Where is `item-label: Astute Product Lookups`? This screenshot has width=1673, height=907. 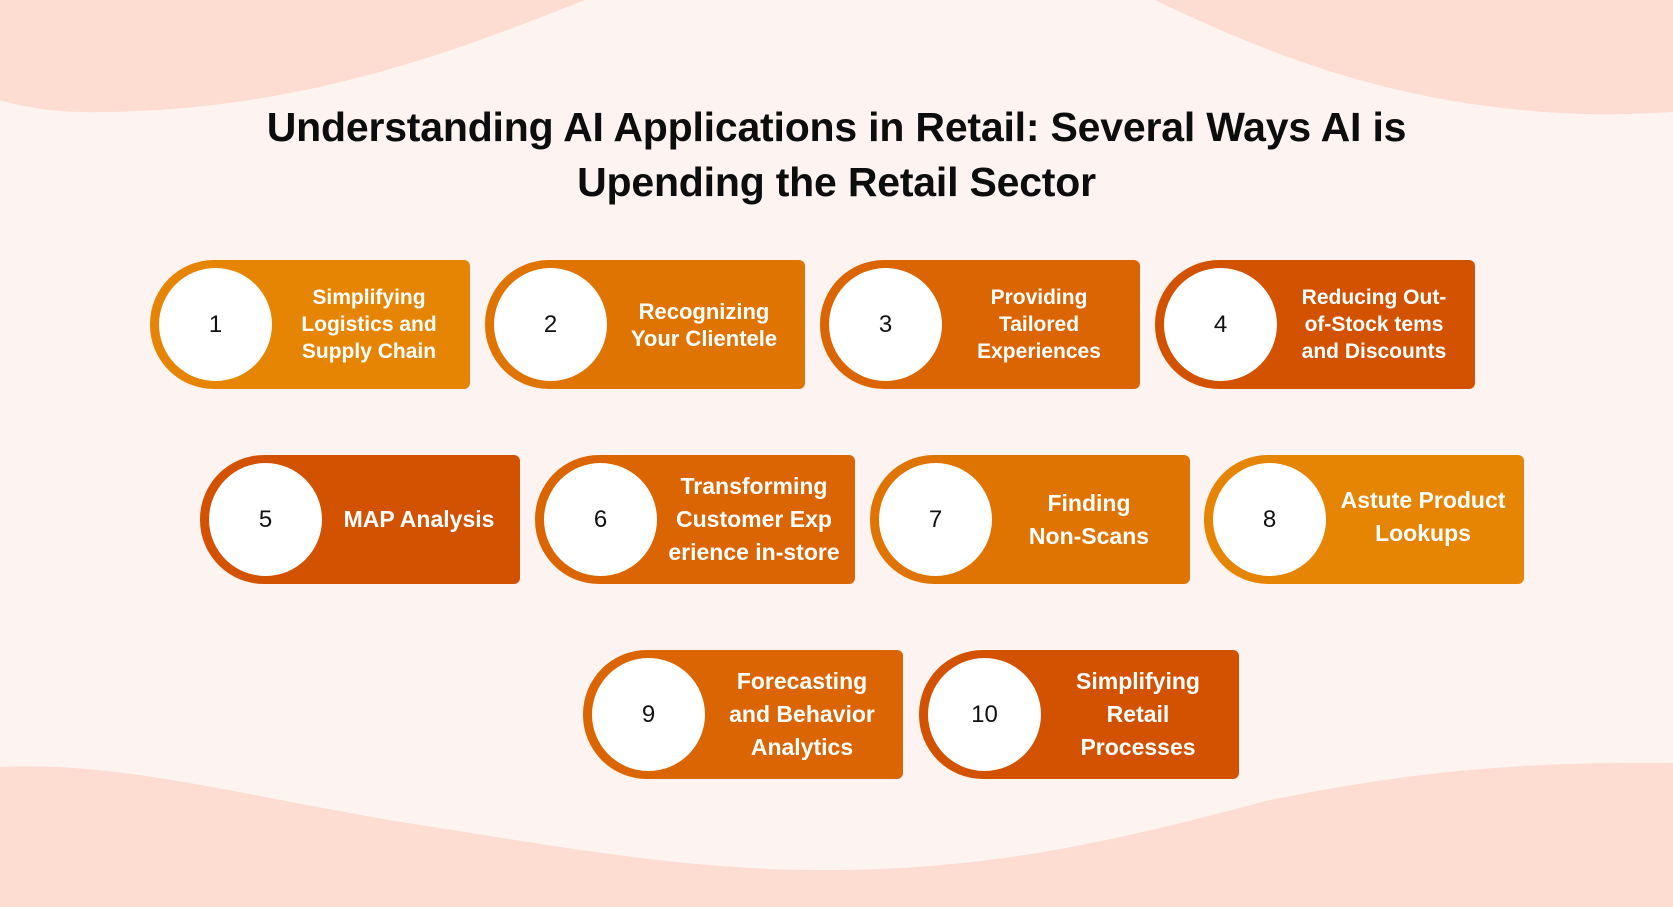
item-label: Astute Product Lookups is located at coordinates (1423, 519).